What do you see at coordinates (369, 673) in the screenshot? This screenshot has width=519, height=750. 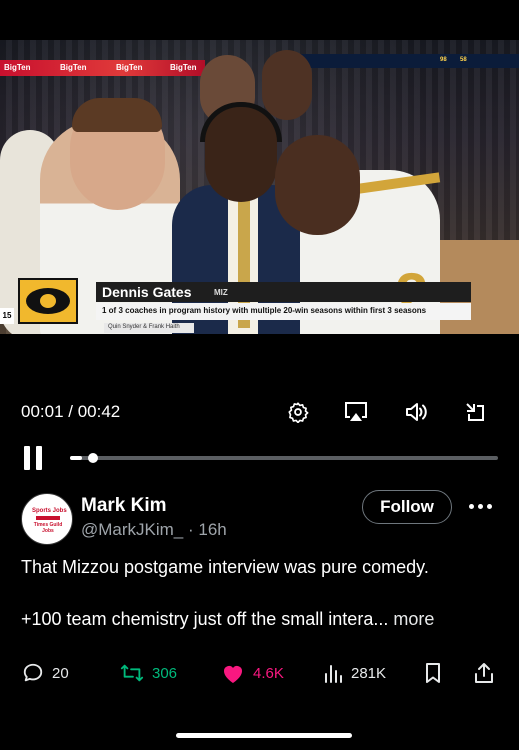 I see `view-count: 281K` at bounding box center [369, 673].